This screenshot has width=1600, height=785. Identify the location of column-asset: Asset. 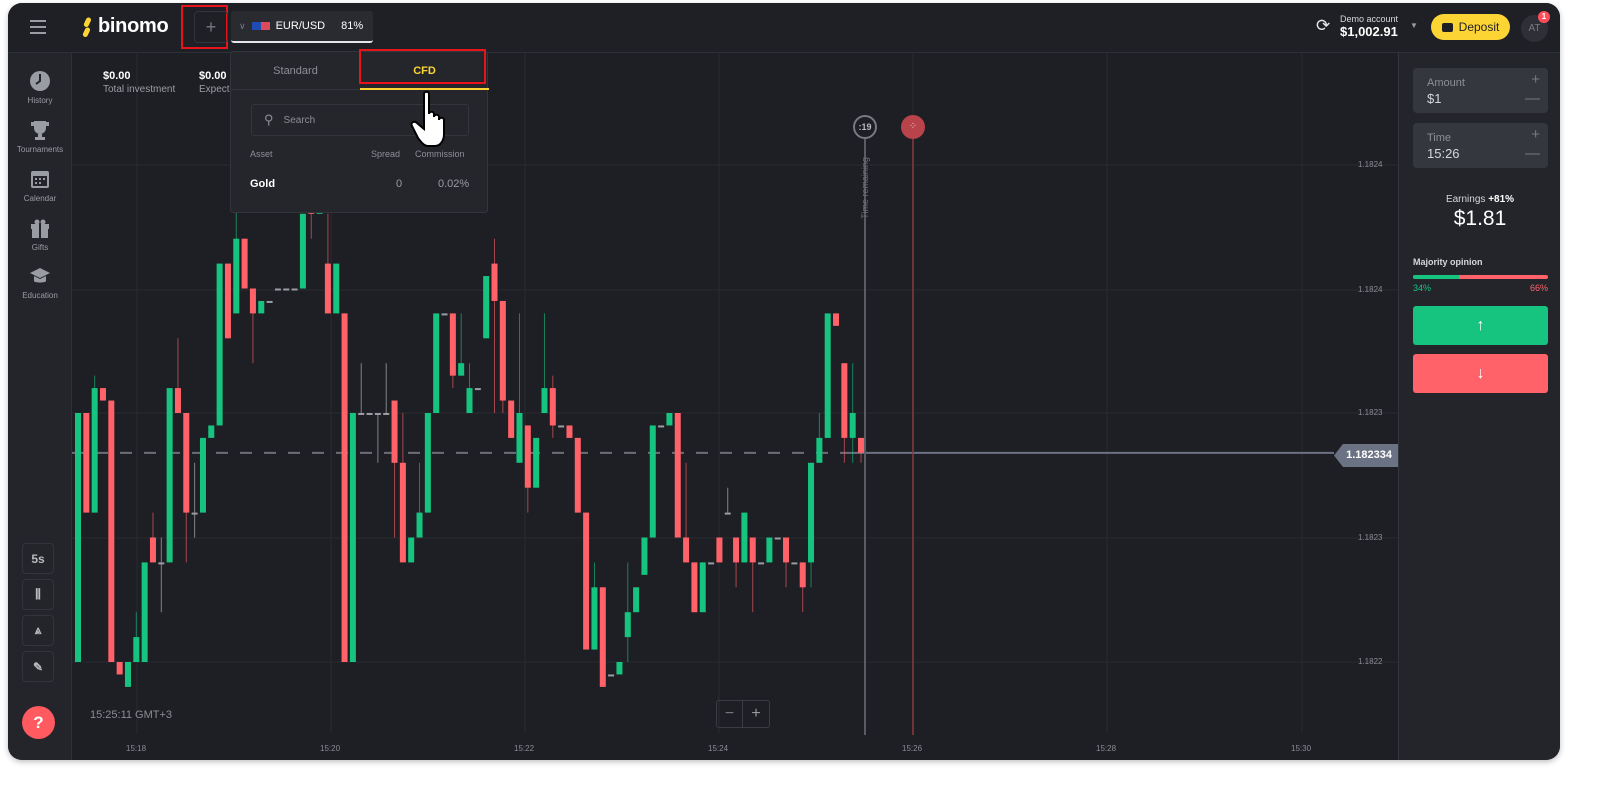
(261, 154).